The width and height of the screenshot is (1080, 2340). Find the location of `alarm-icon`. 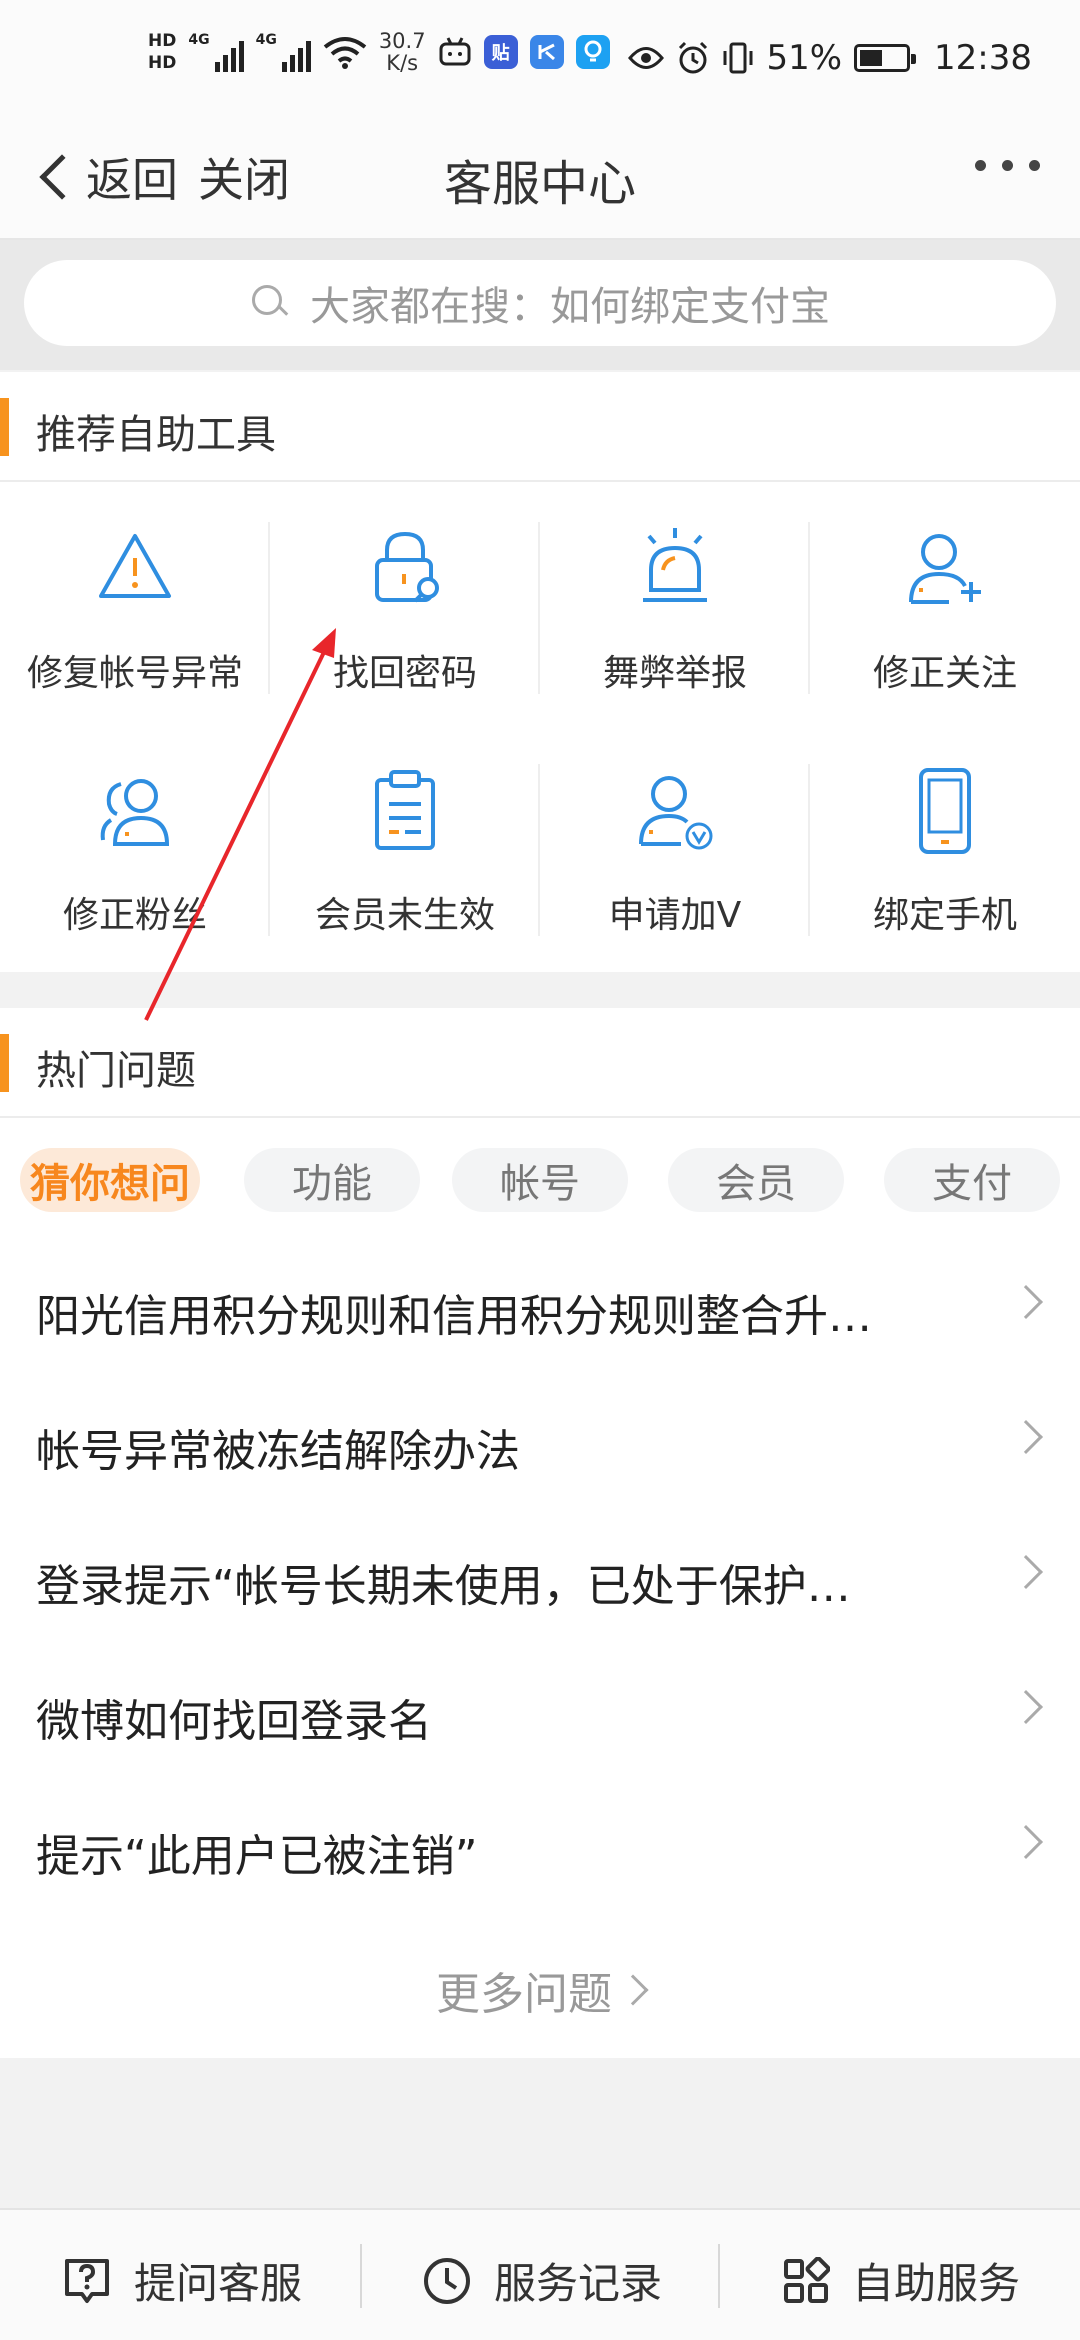

alarm-icon is located at coordinates (693, 57).